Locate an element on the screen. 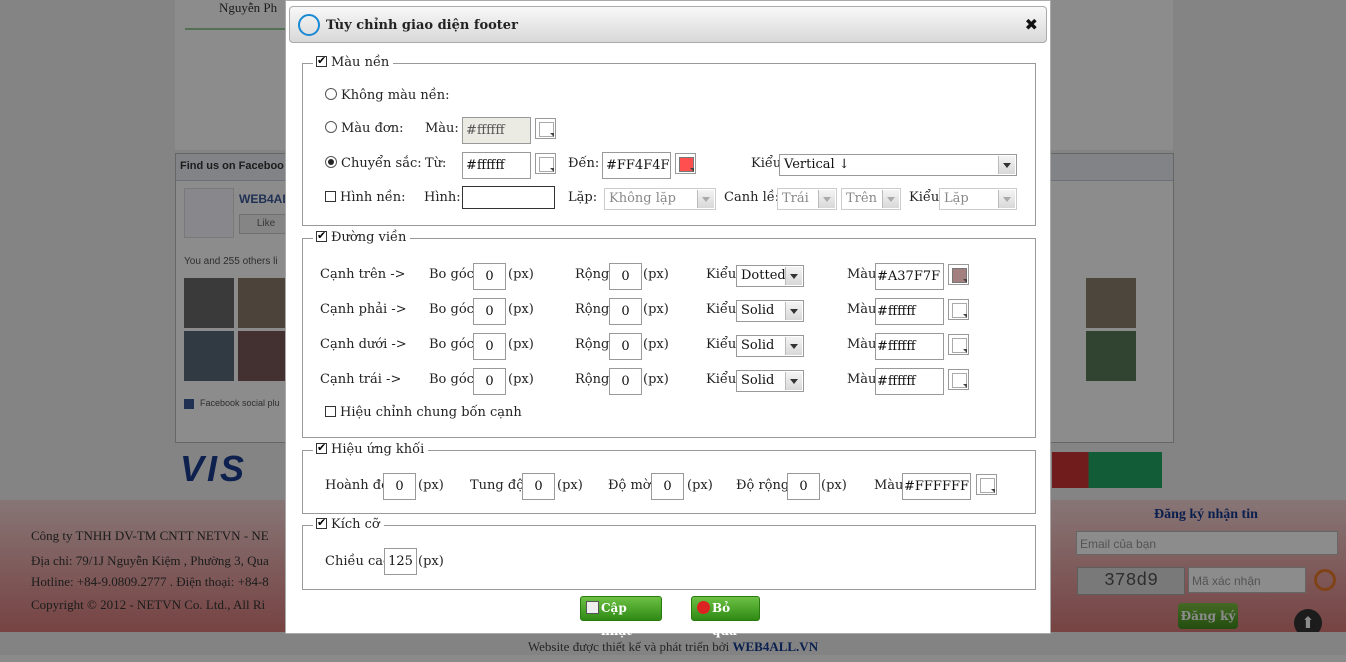 This screenshot has height=662, width=1346. gradient-from-input: #ffffff is located at coordinates (496, 165).